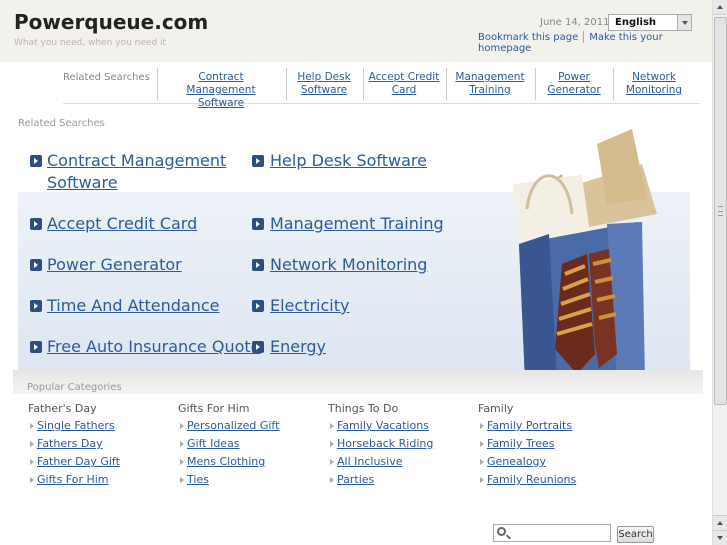 The width and height of the screenshot is (727, 545). What do you see at coordinates (111, 22) in the screenshot?
I see `site-title: Powerqueue.com` at bounding box center [111, 22].